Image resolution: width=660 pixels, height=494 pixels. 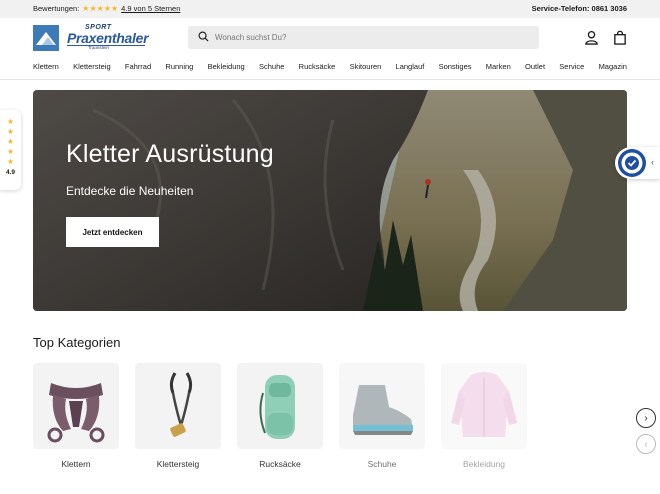 I want to click on search-input, so click(x=365, y=37).